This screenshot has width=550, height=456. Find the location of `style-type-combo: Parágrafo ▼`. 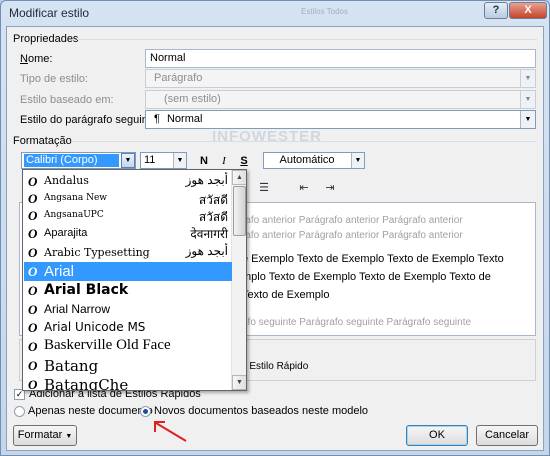

style-type-combo: Parágrafo ▼ is located at coordinates (340, 78).